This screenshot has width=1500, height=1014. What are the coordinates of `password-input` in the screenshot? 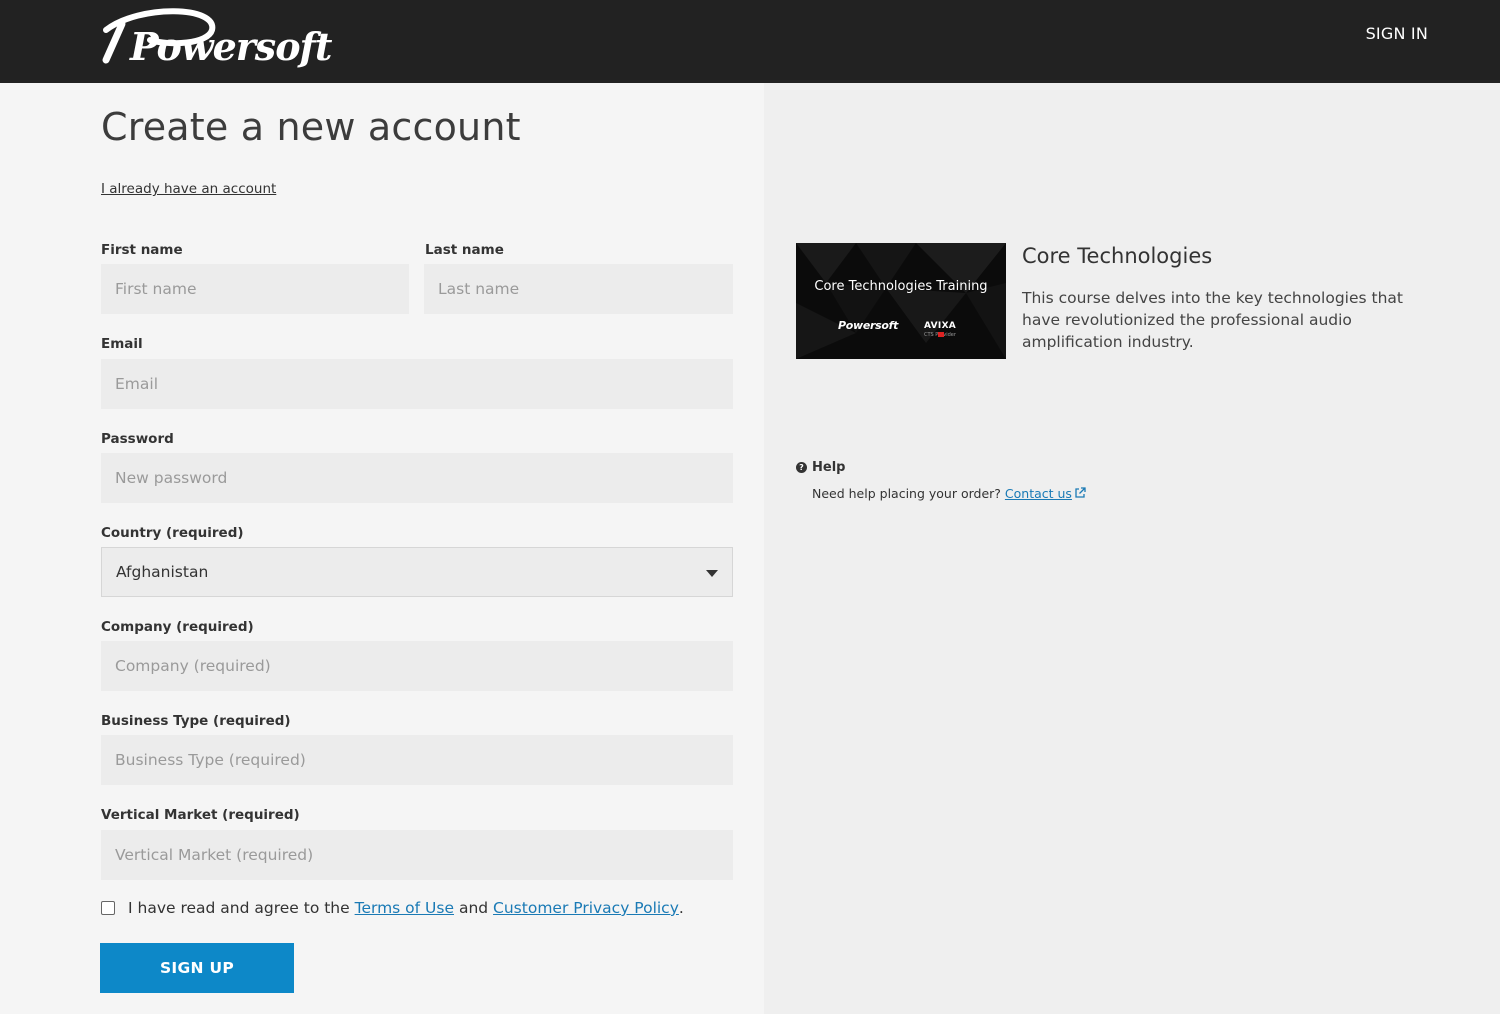 It's located at (417, 478).